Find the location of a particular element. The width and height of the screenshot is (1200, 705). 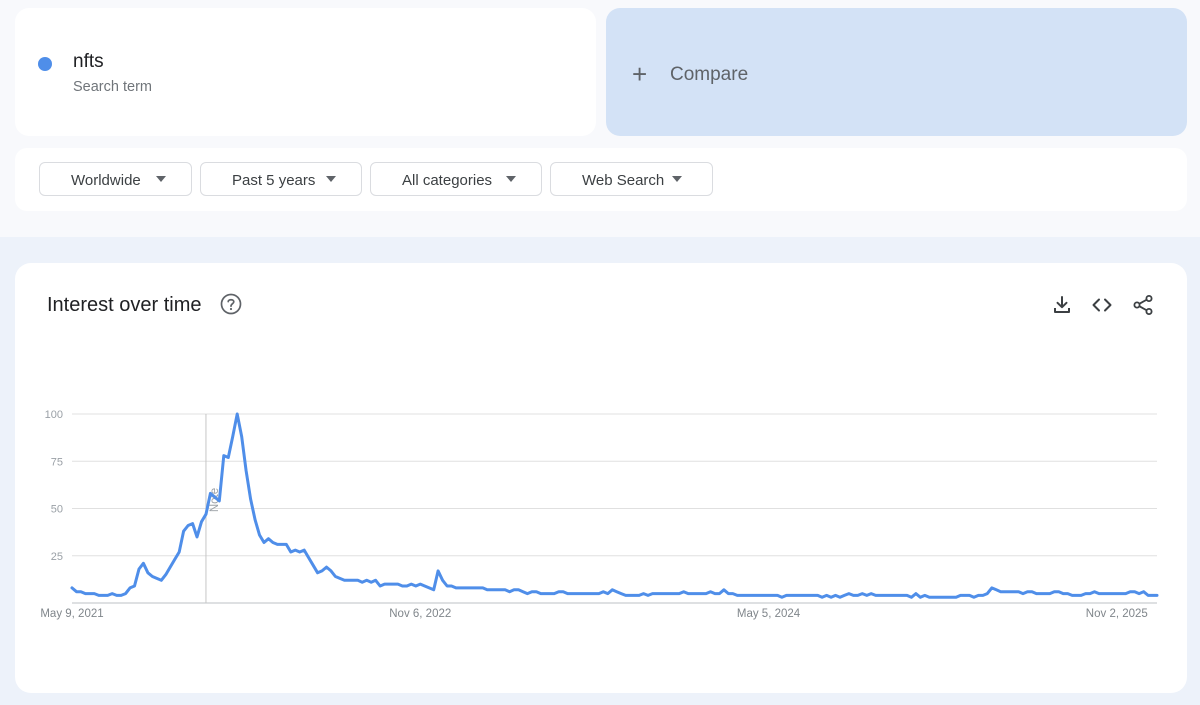

search-term-card: nfts Search term is located at coordinates (305, 72).